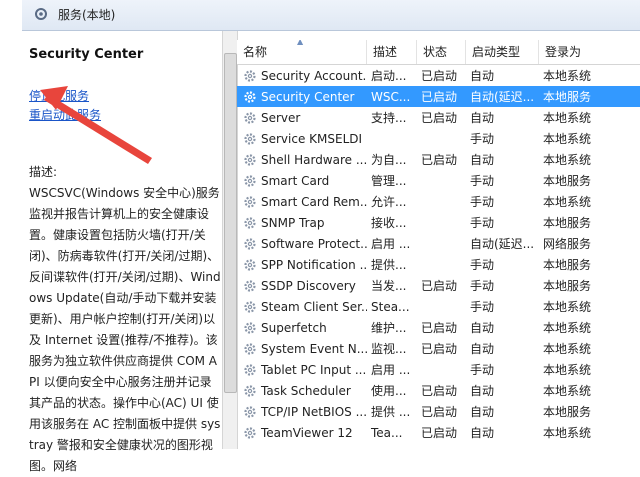 This screenshot has width=640, height=477. What do you see at coordinates (438, 201) in the screenshot?
I see `table-row: Smart Card Rem... 允许... 手动 本地系统` at bounding box center [438, 201].